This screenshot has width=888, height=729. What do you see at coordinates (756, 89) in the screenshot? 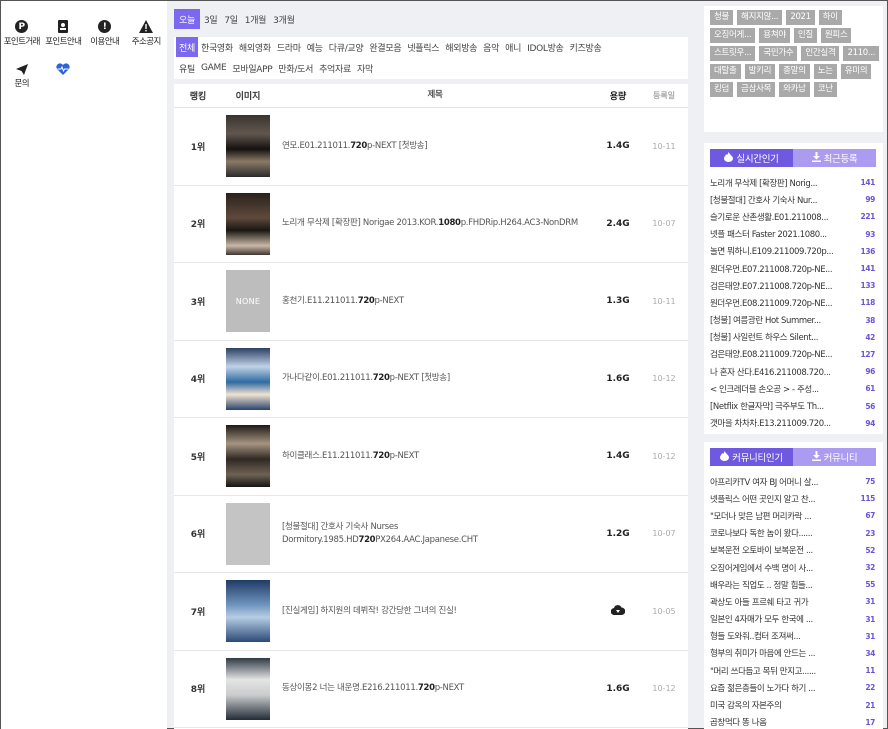
I see `search-tag: 금삼사목` at bounding box center [756, 89].